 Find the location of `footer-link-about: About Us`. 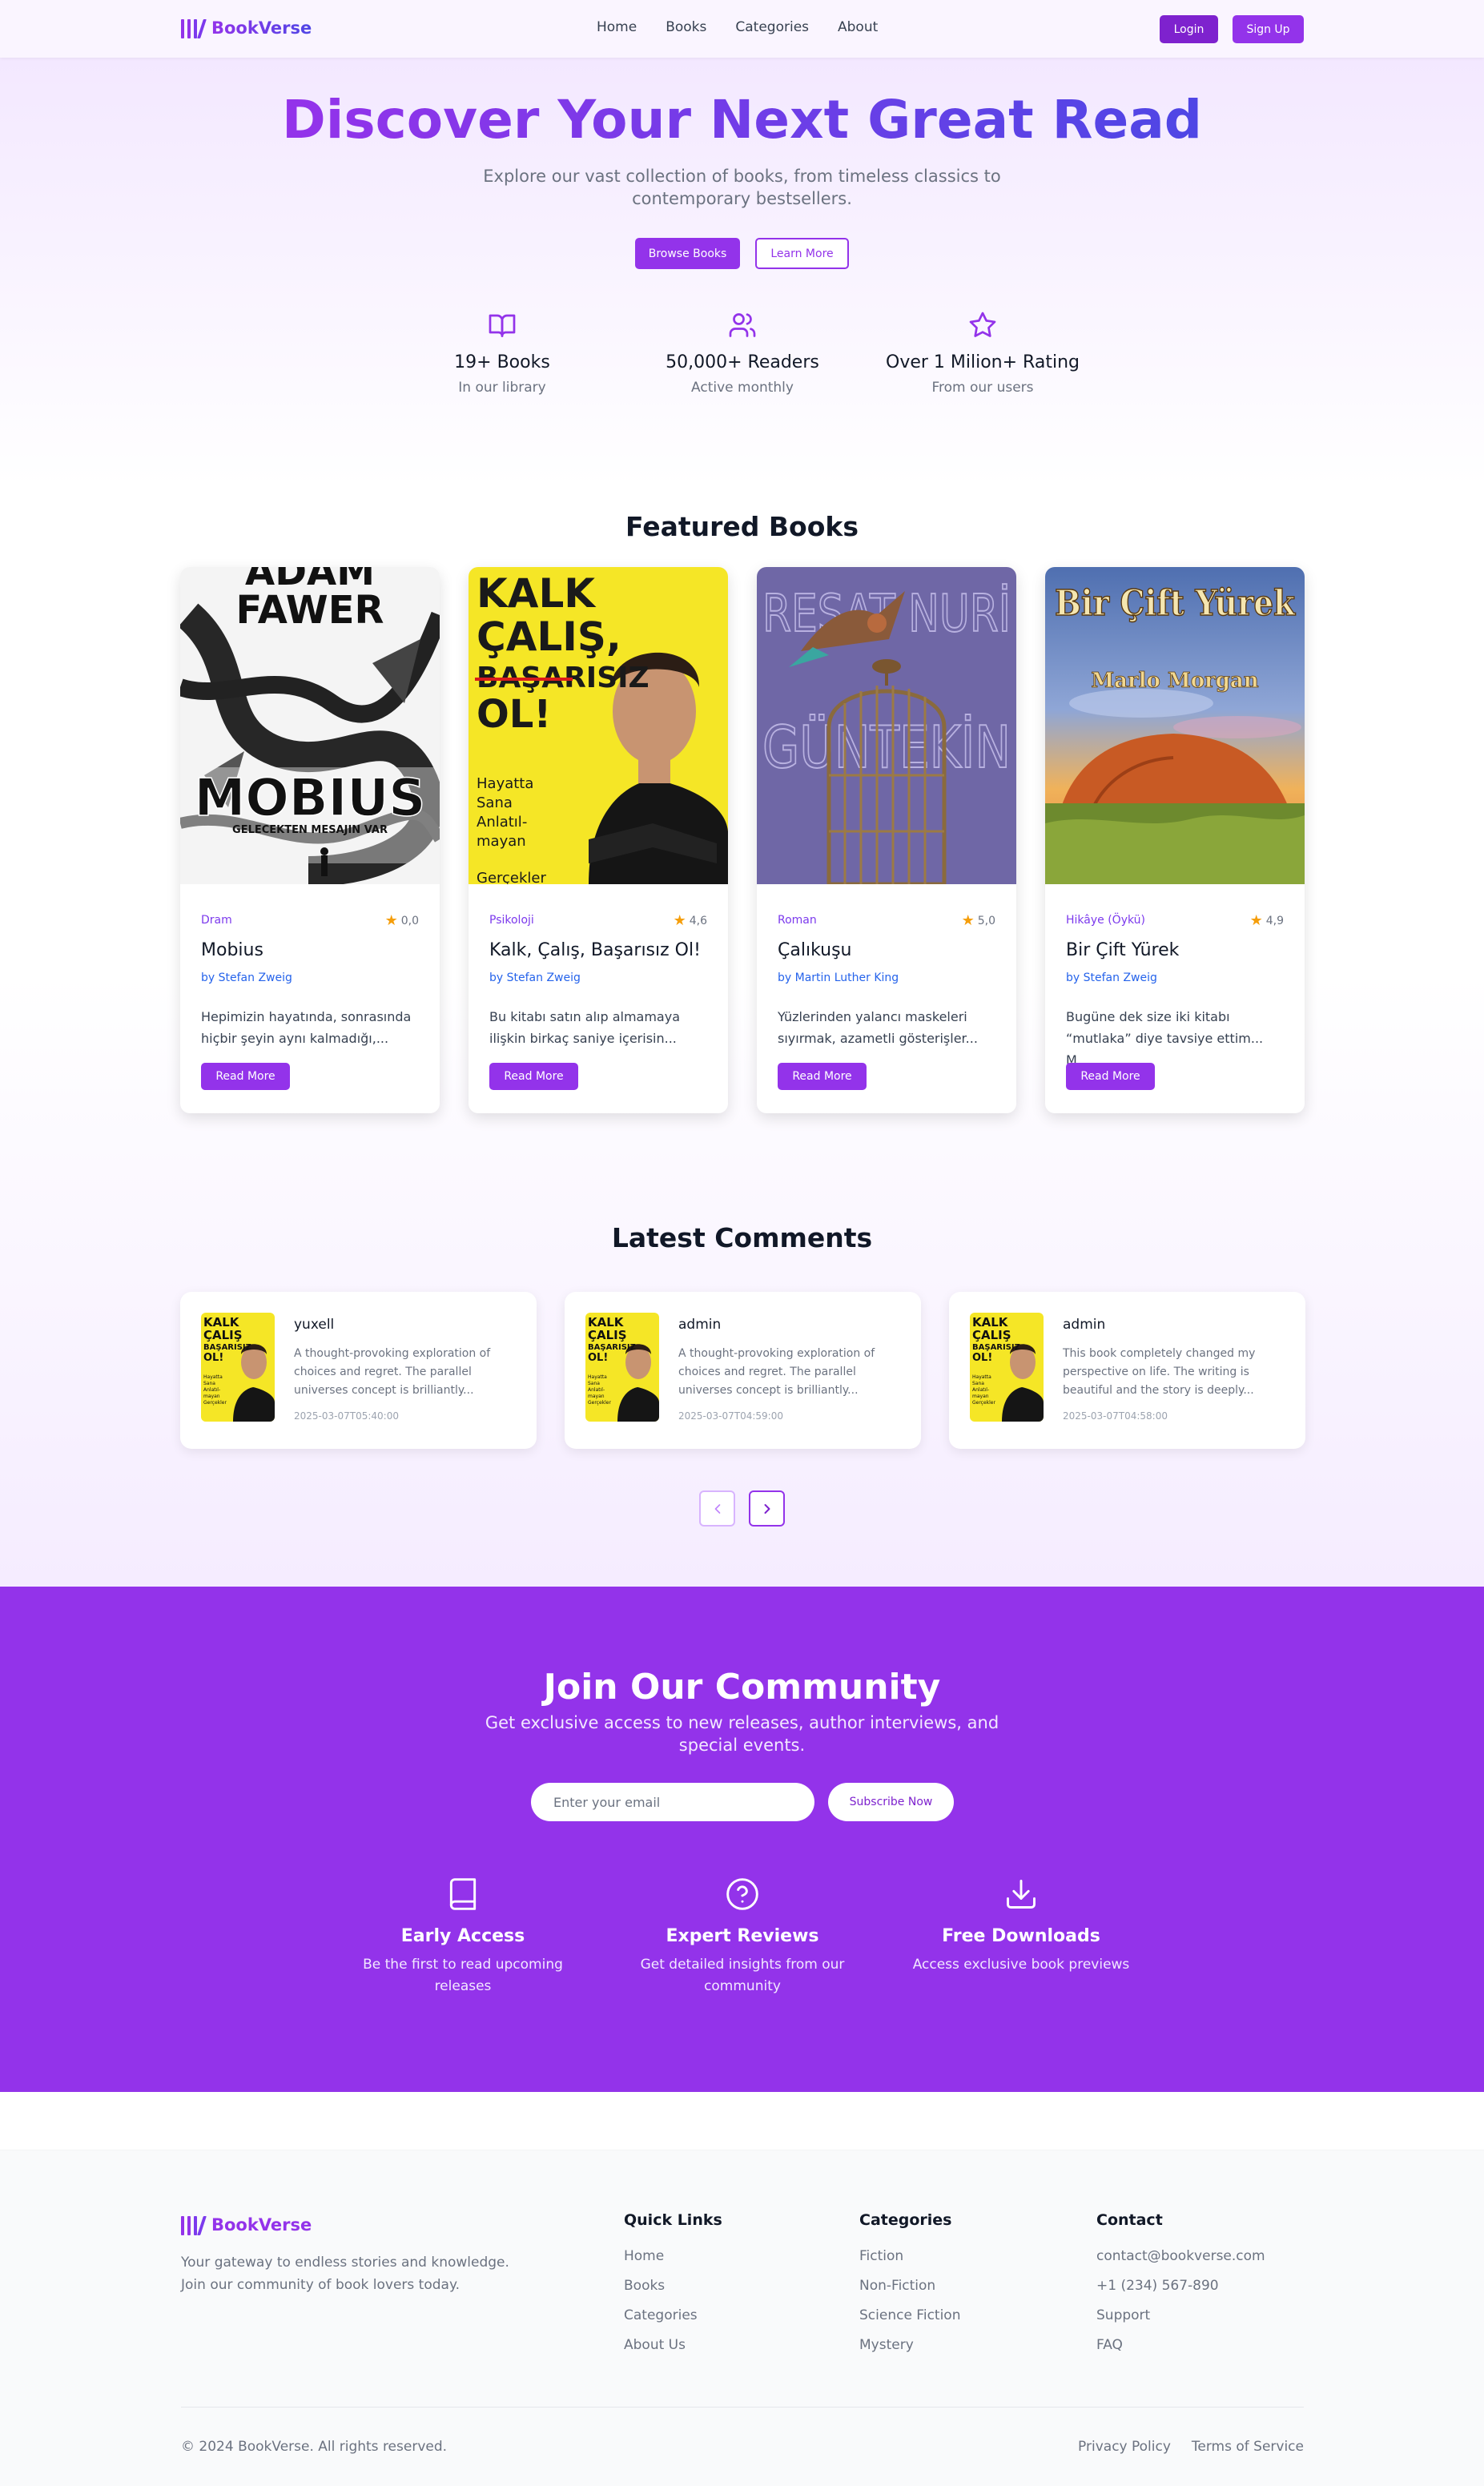

footer-link-about: About Us is located at coordinates (673, 2345).